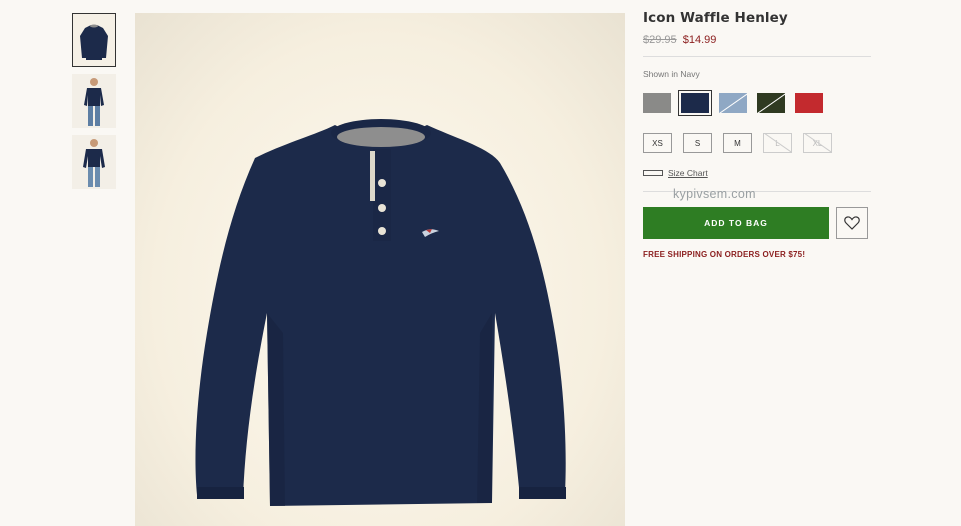 This screenshot has height=526, width=961. I want to click on sale-price: $14.99, so click(699, 40).